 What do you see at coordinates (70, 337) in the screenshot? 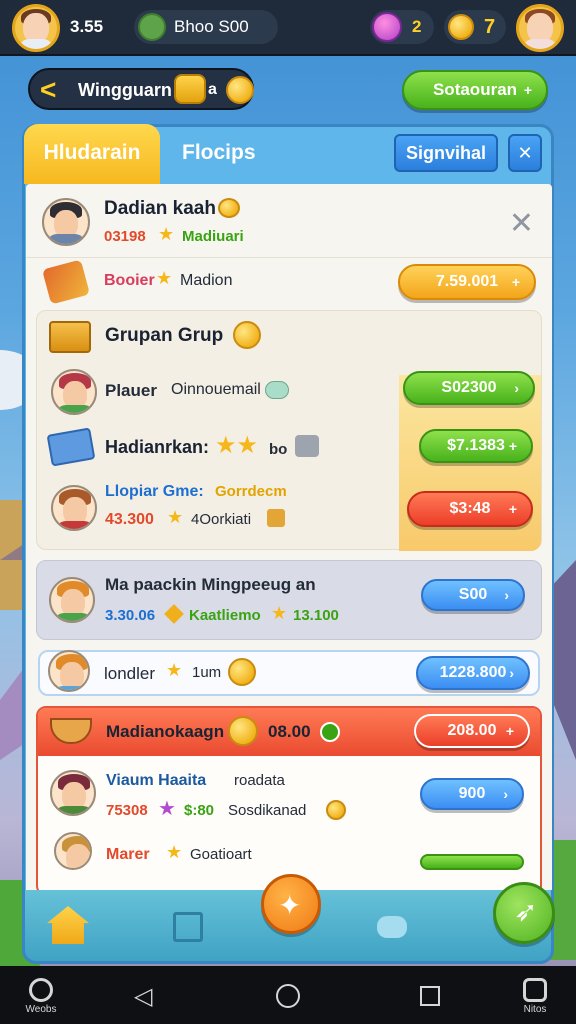
I see `treasure-chest-icon` at bounding box center [70, 337].